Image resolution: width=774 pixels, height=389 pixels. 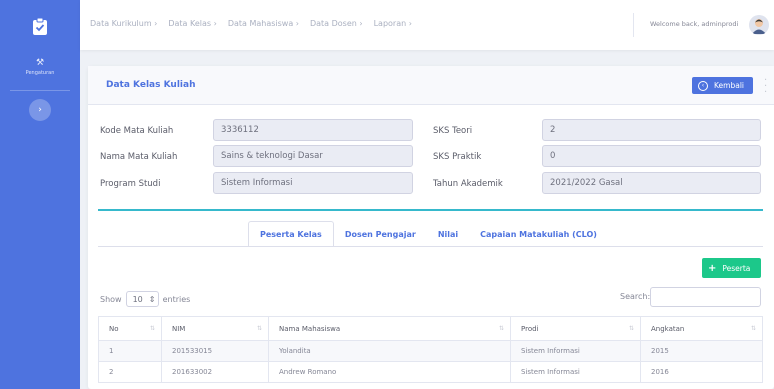 I want to click on cell-angkatan: 2016, so click(x=701, y=372).